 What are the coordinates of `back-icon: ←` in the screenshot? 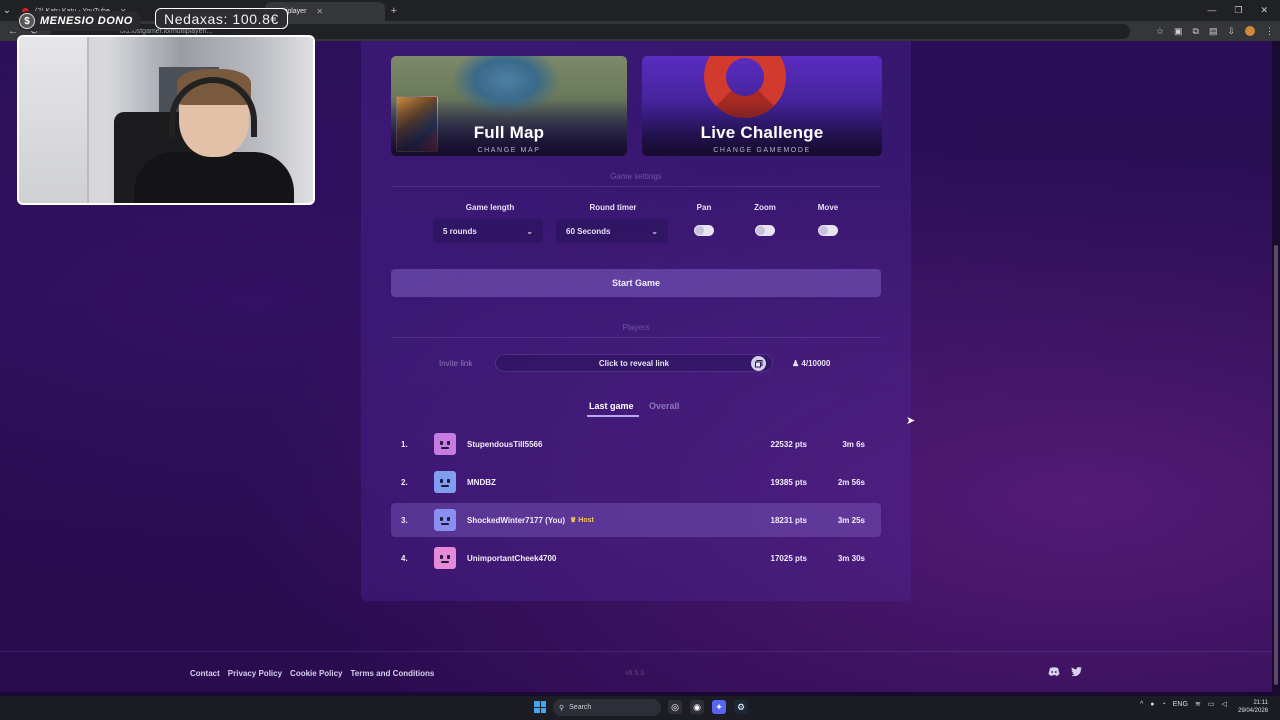 It's located at (13, 31).